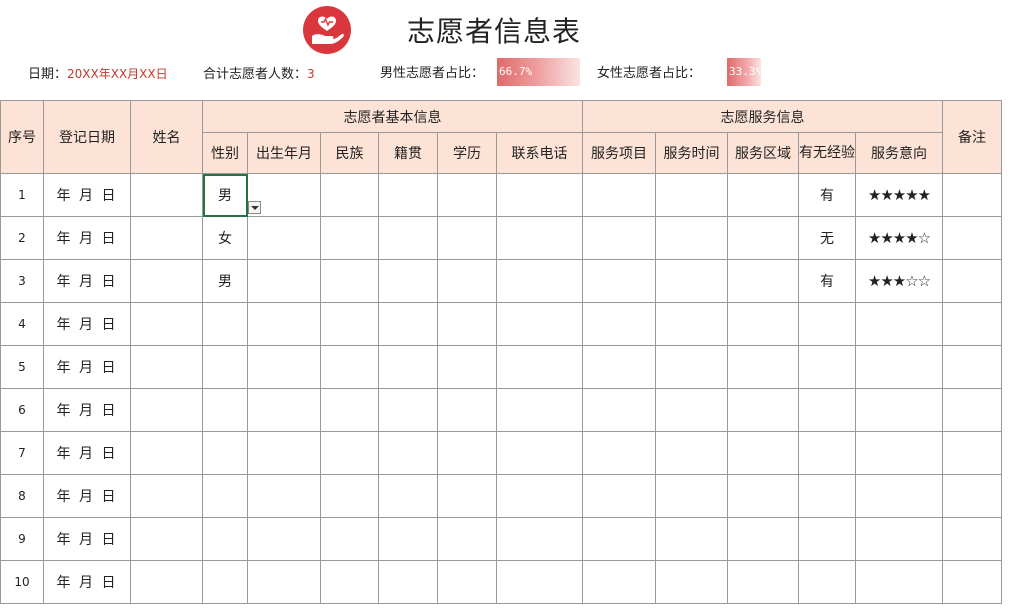  What do you see at coordinates (22, 137) in the screenshot?
I see `header-seq: 序号` at bounding box center [22, 137].